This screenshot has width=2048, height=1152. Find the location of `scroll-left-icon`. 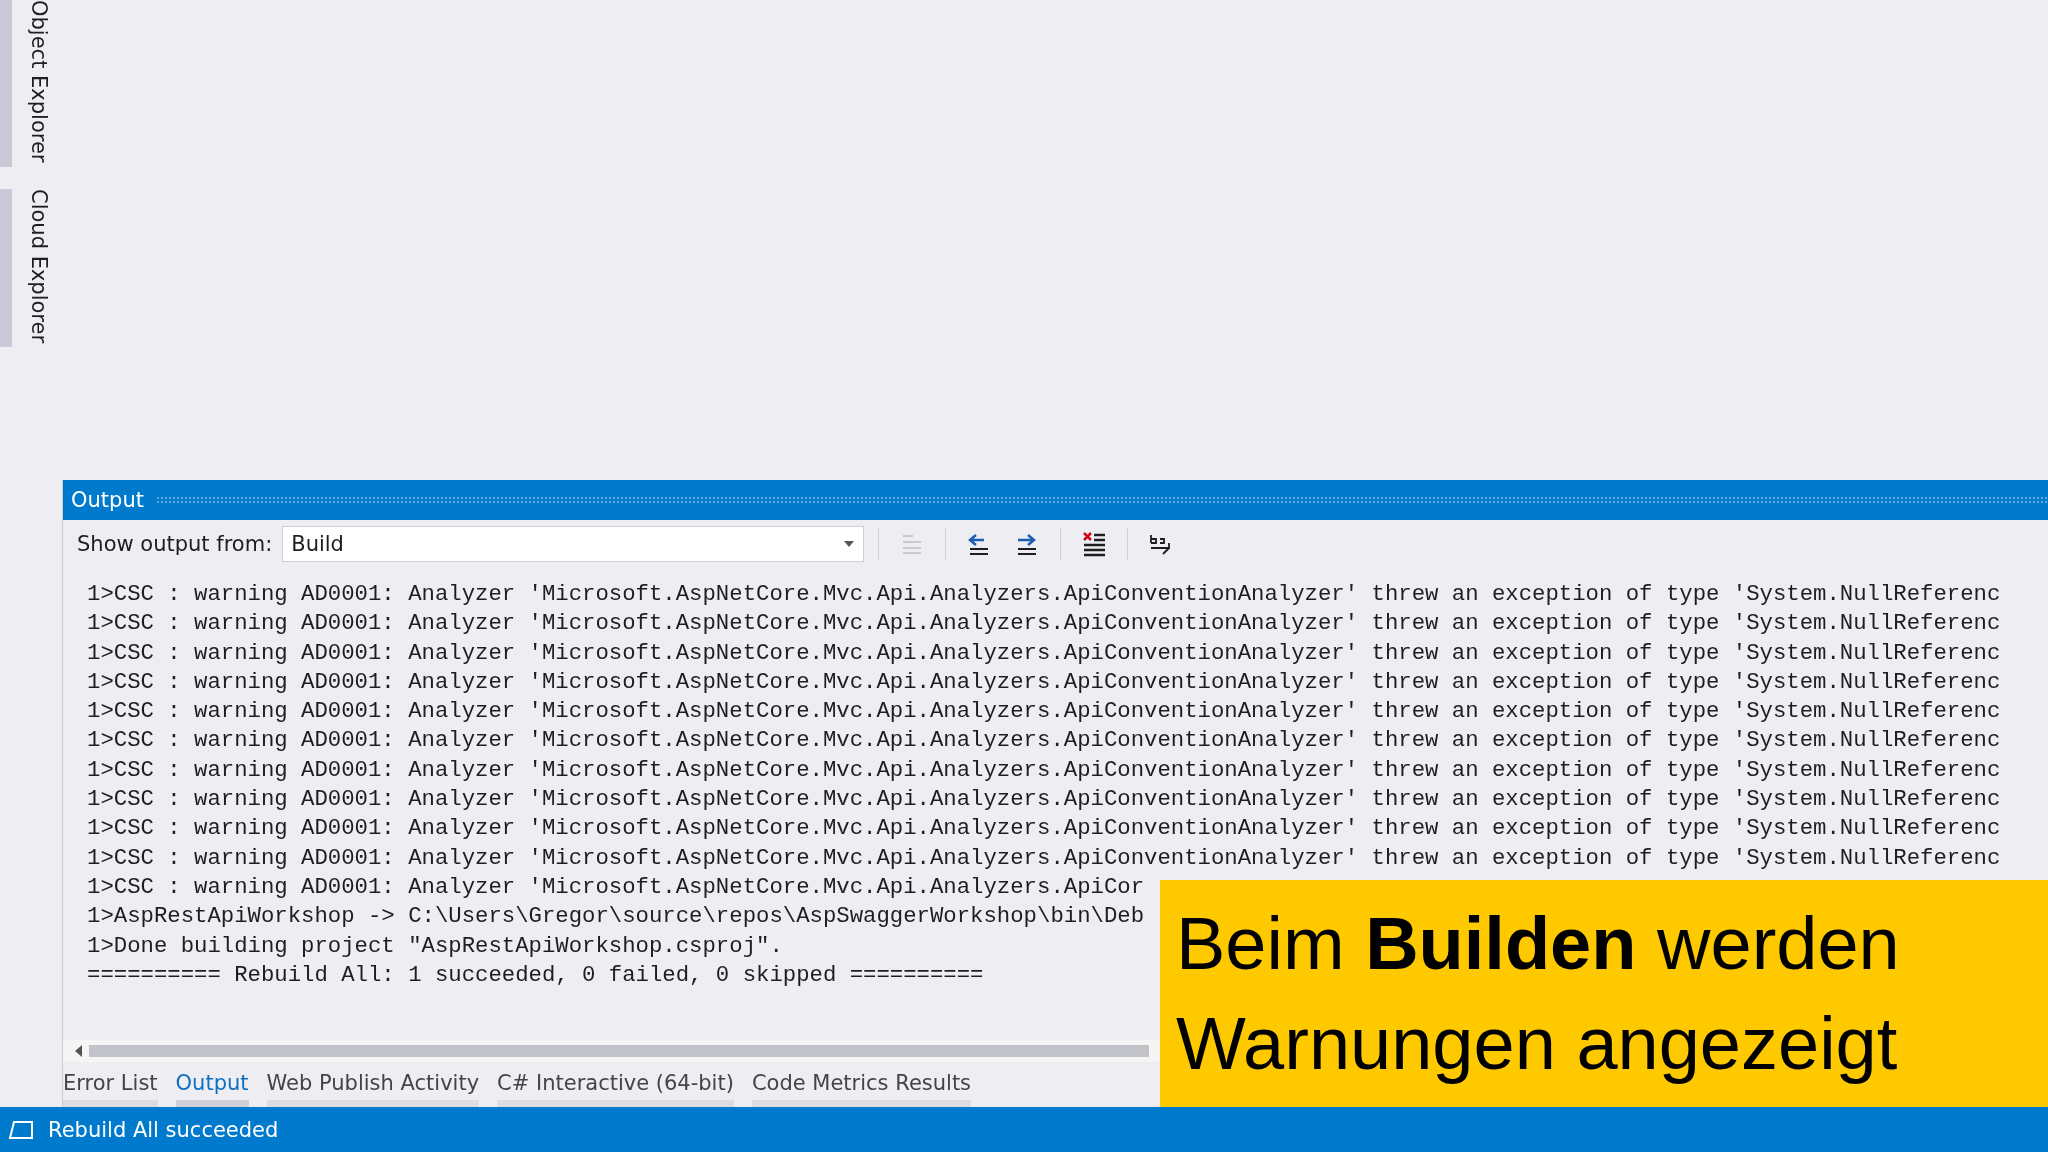

scroll-left-icon is located at coordinates (78, 1051).